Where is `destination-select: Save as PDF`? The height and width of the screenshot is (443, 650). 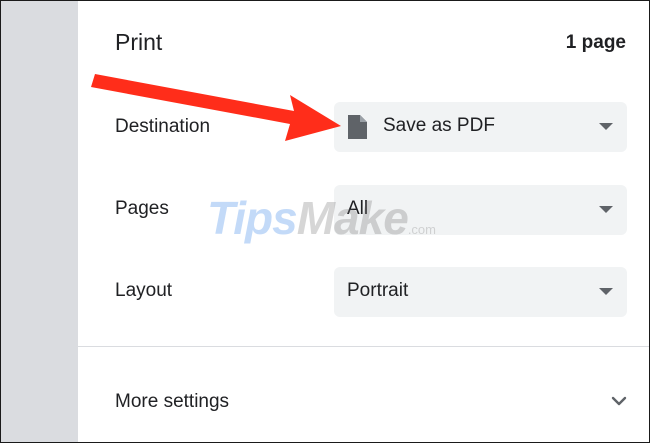 destination-select: Save as PDF is located at coordinates (480, 127).